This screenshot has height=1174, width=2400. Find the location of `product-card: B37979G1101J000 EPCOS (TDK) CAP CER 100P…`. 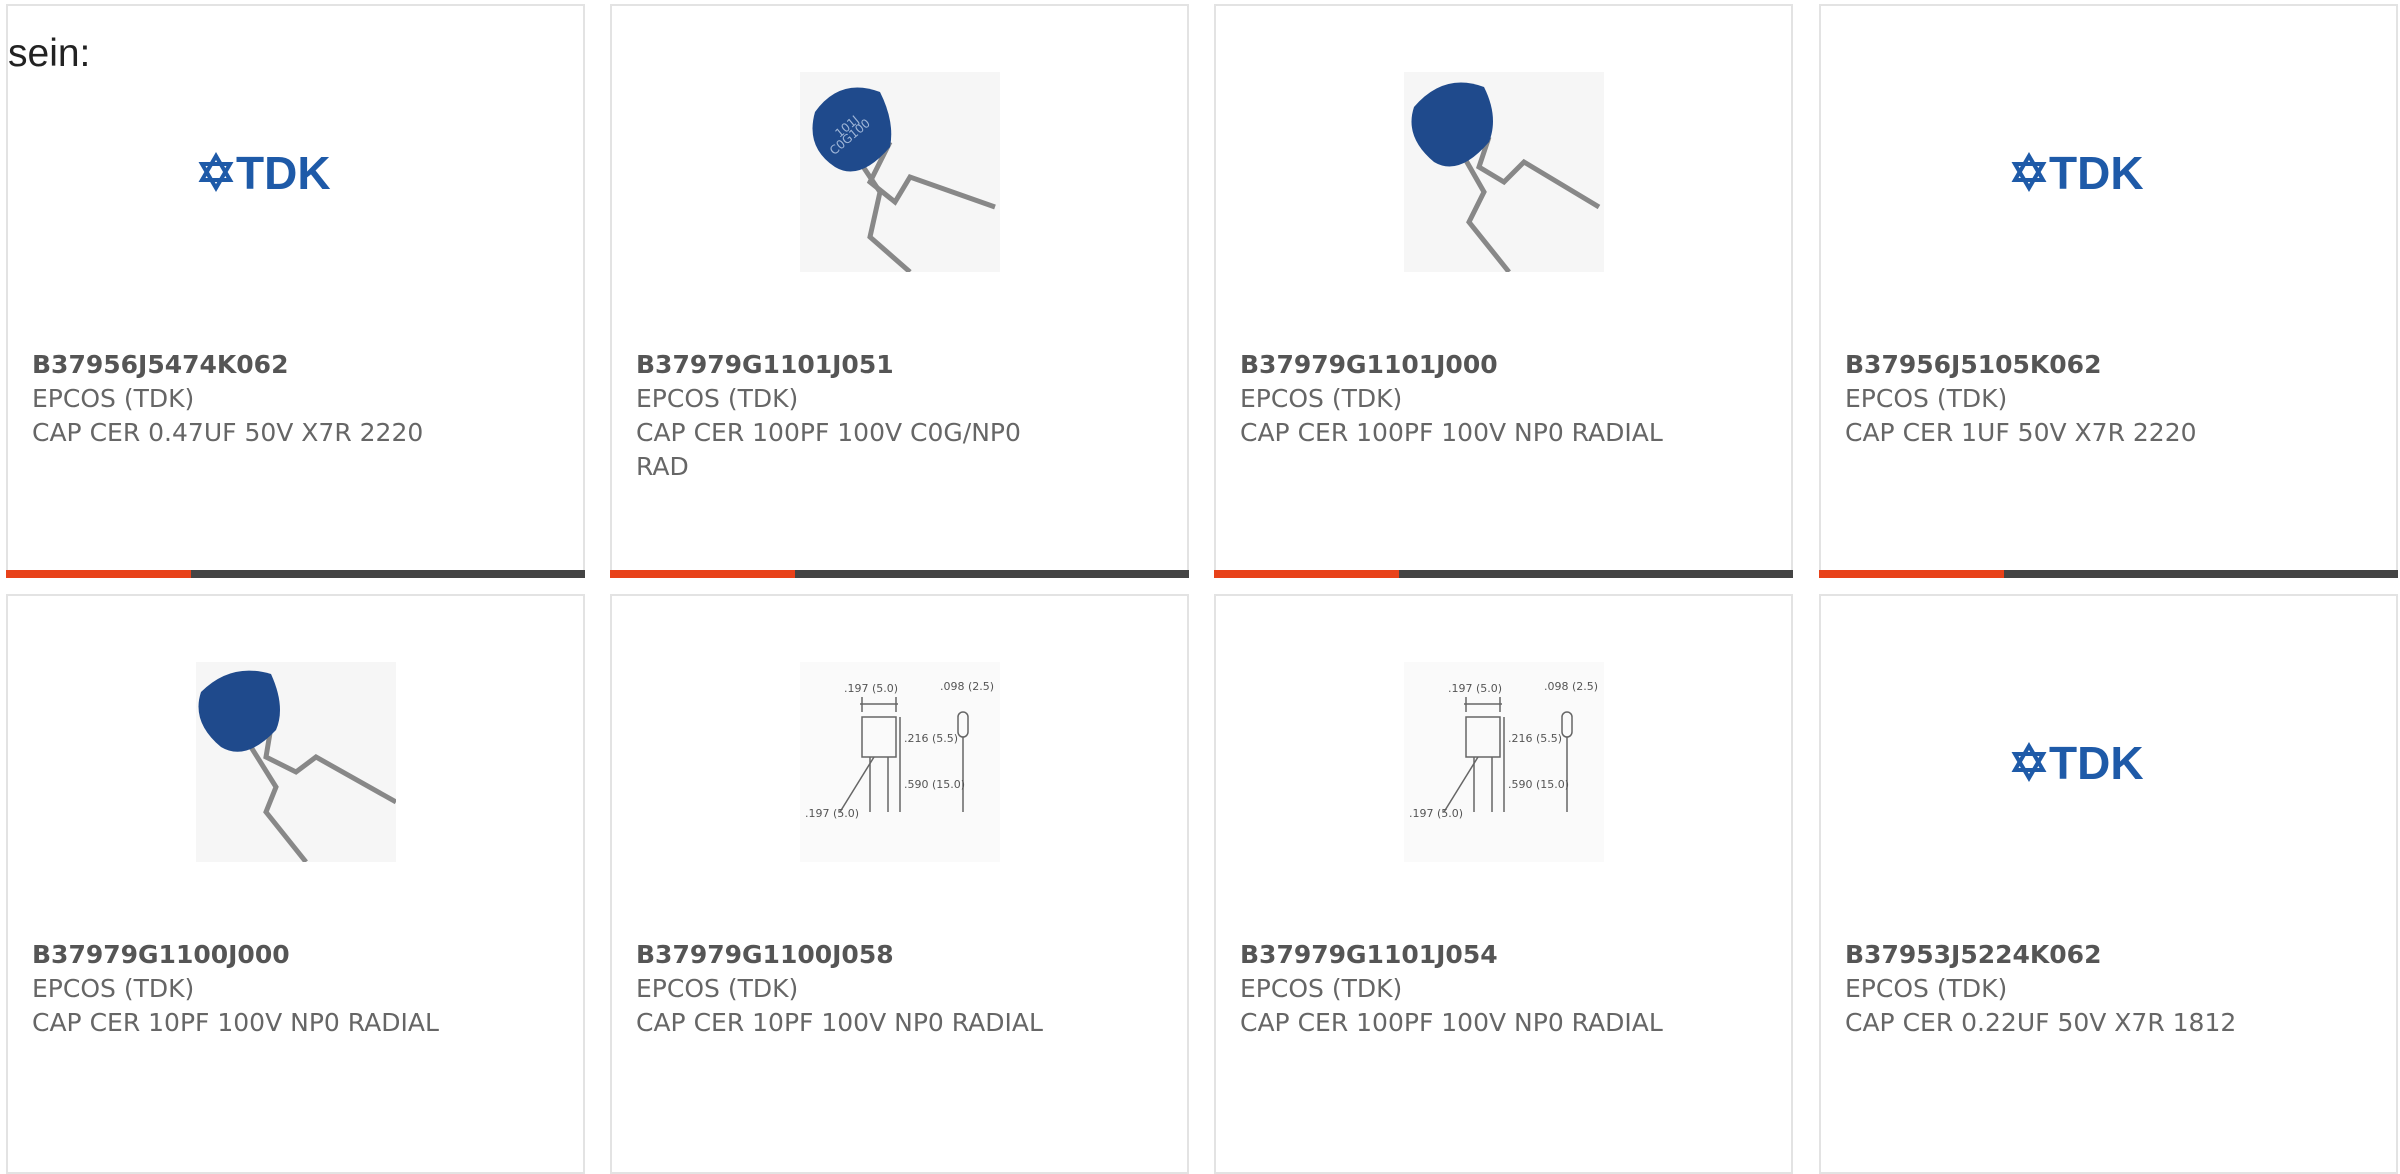

product-card: B37979G1101J000 EPCOS (TDK) CAP CER 100P… is located at coordinates (1503, 291).